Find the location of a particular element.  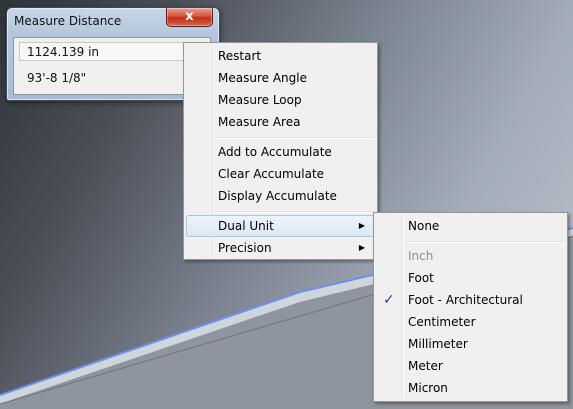

menu-item-dual-unit: Dual Unit ▶ is located at coordinates (280, 226).